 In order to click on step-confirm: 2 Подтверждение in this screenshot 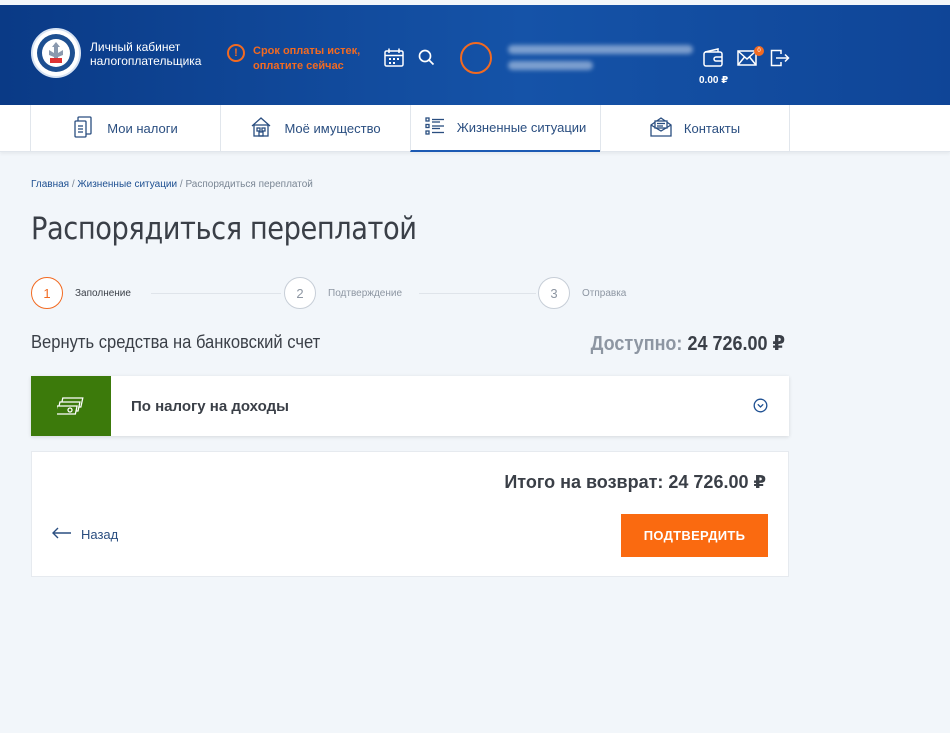, I will do `click(343, 293)`.